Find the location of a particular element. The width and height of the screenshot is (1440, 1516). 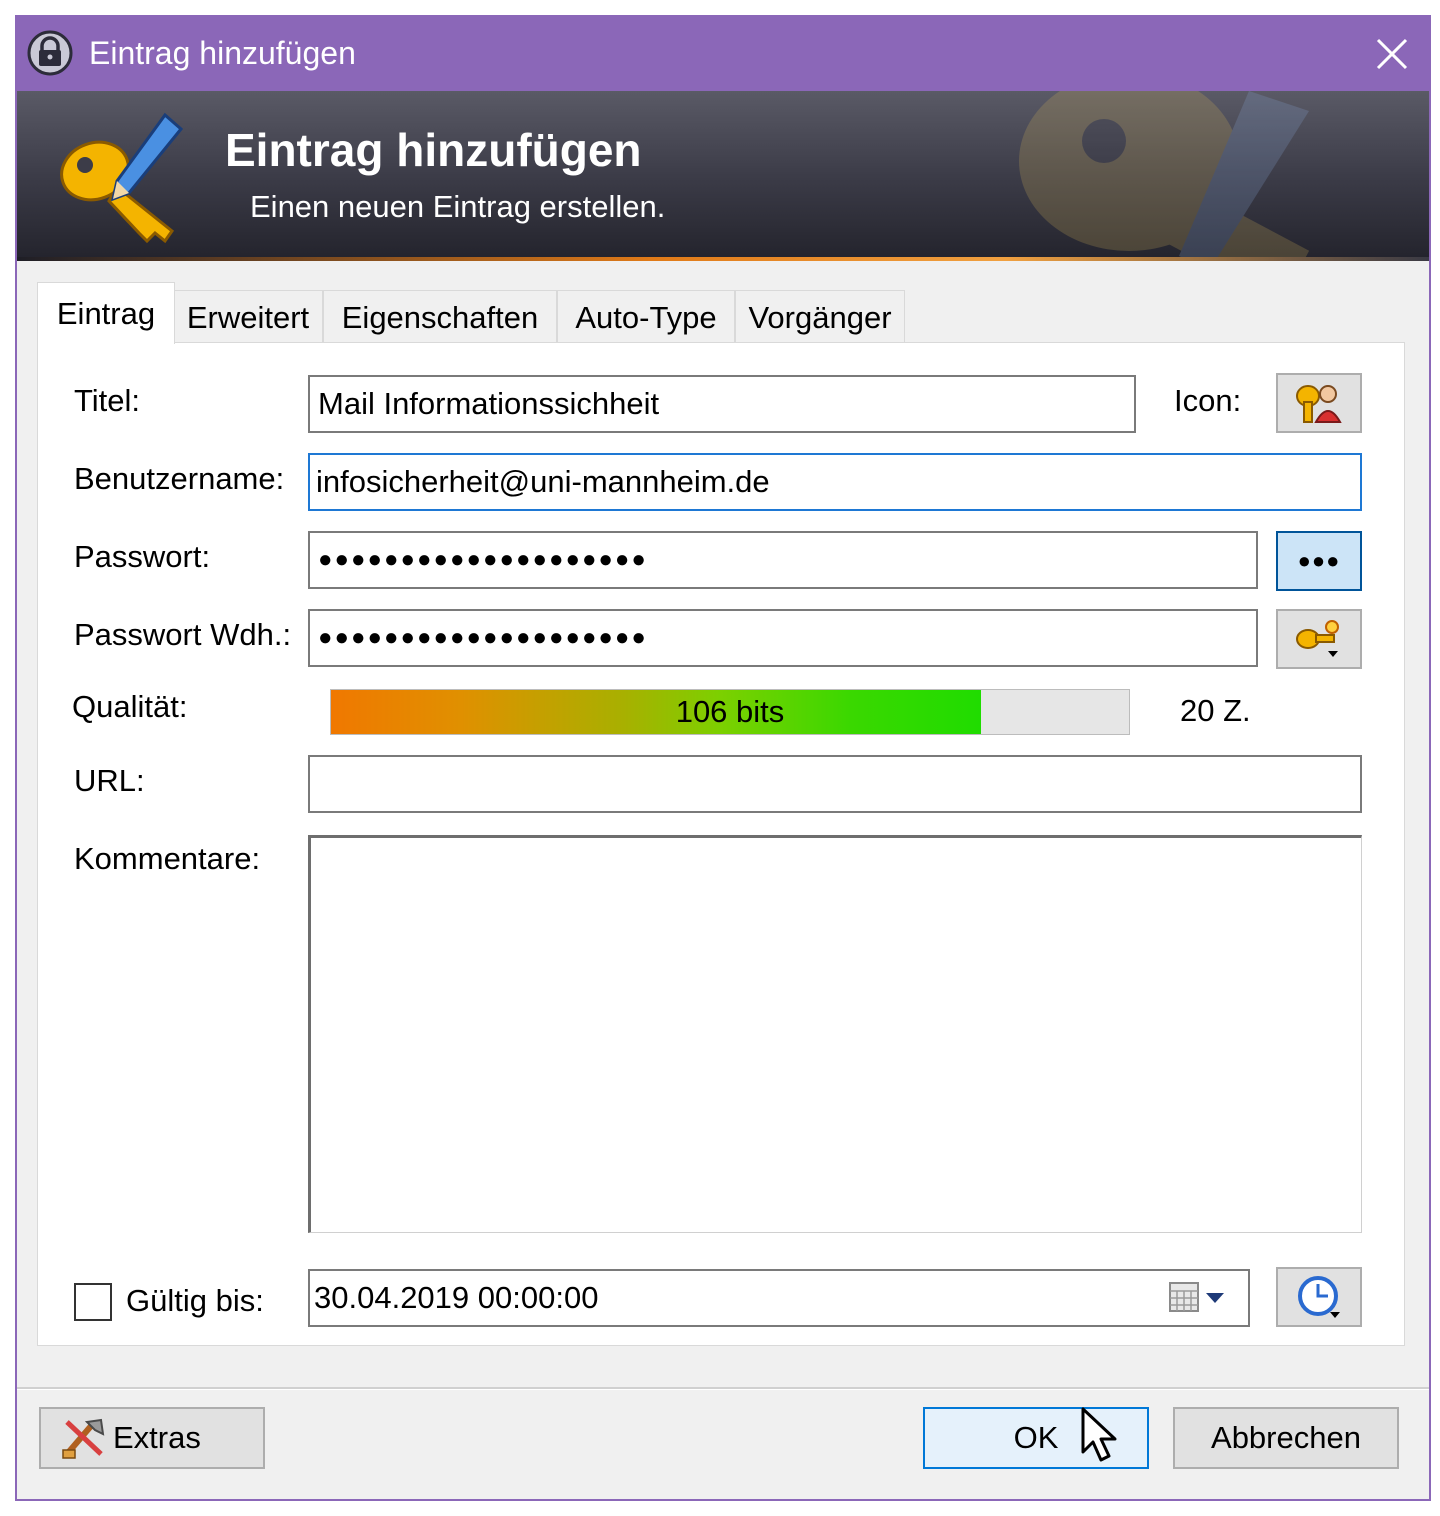

close-button is located at coordinates (1392, 54).